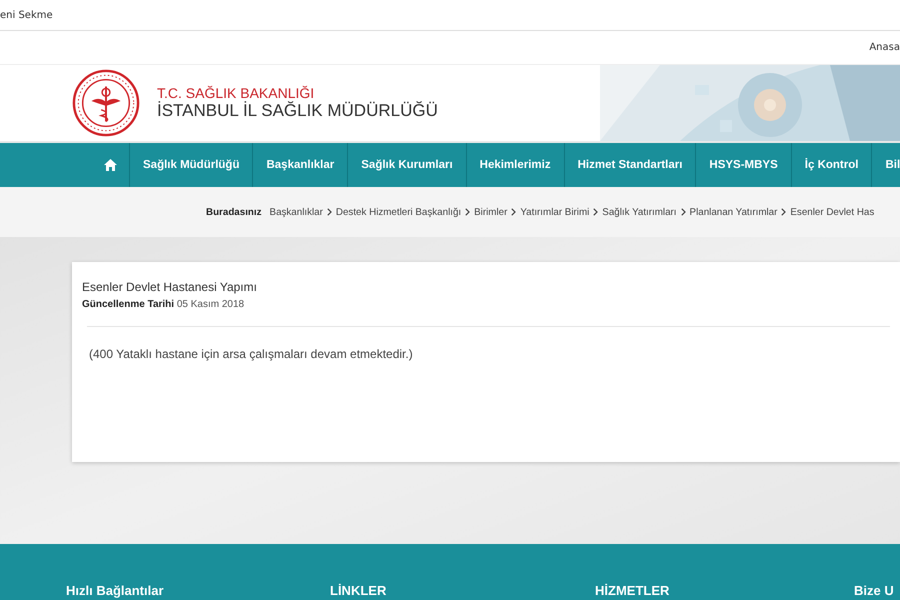 The height and width of the screenshot is (600, 900). I want to click on breadcrumb-link: Destek Hizmetleri Başkanlığı, so click(399, 212).